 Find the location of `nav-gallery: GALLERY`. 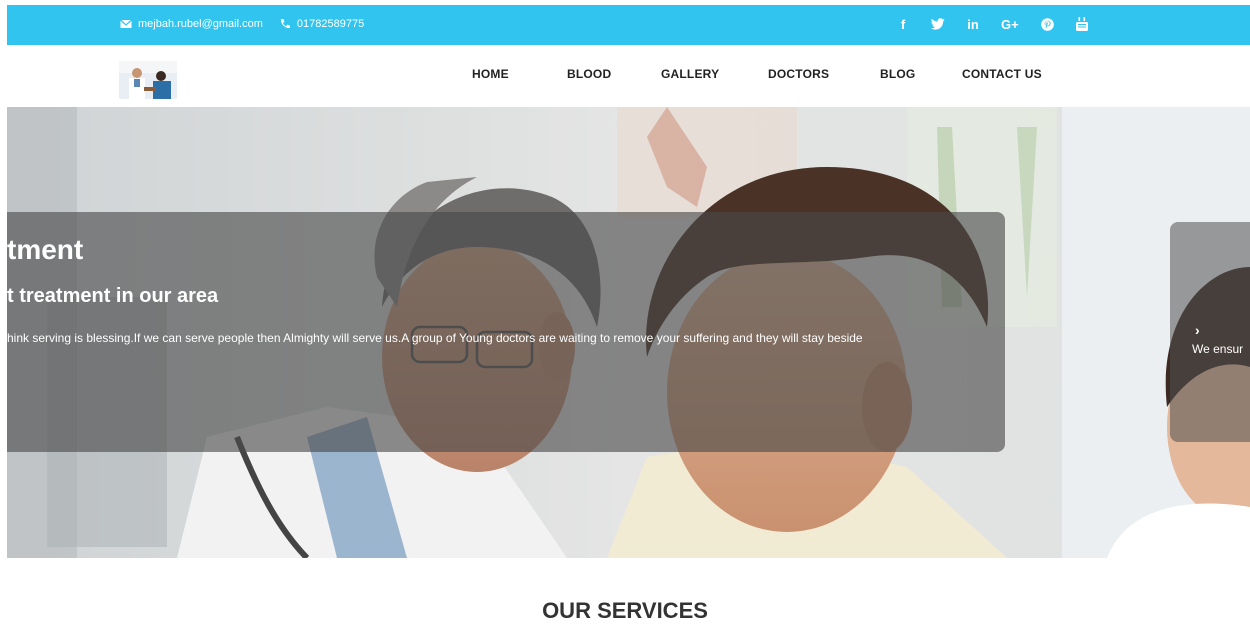

nav-gallery: GALLERY is located at coordinates (714, 74).